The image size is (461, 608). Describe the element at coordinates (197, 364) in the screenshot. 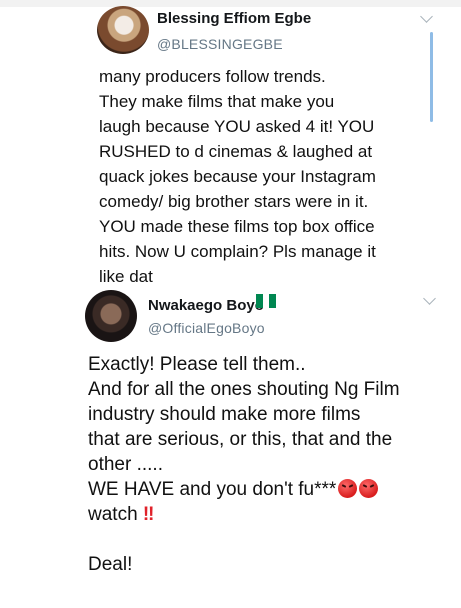

I see `tweet-text-line: Exactly! Please tell them..` at that location.